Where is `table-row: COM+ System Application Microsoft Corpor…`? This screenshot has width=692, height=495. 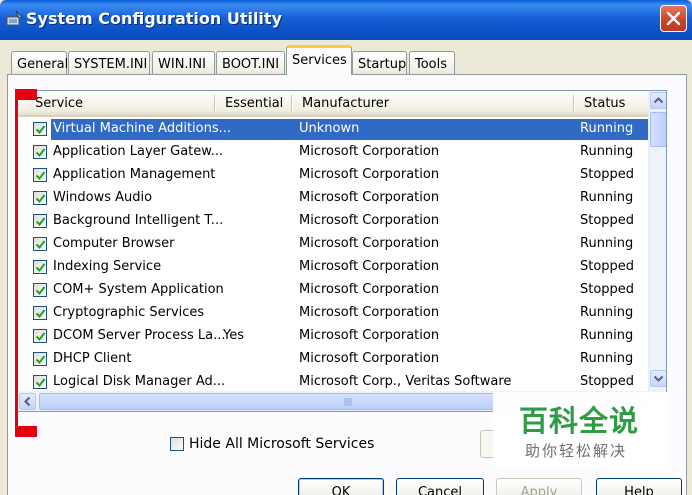
table-row: COM+ System Application Microsoft Corpor… is located at coordinates (332, 290).